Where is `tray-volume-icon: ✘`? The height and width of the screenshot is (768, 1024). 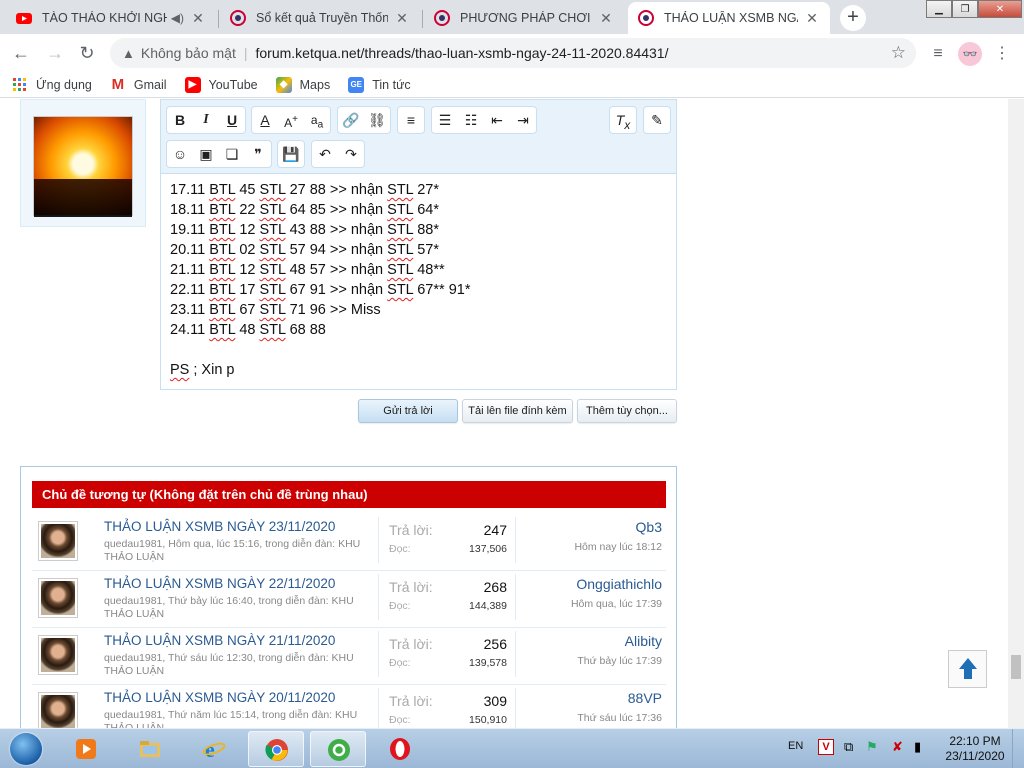
tray-volume-icon: ✘ is located at coordinates (897, 747).